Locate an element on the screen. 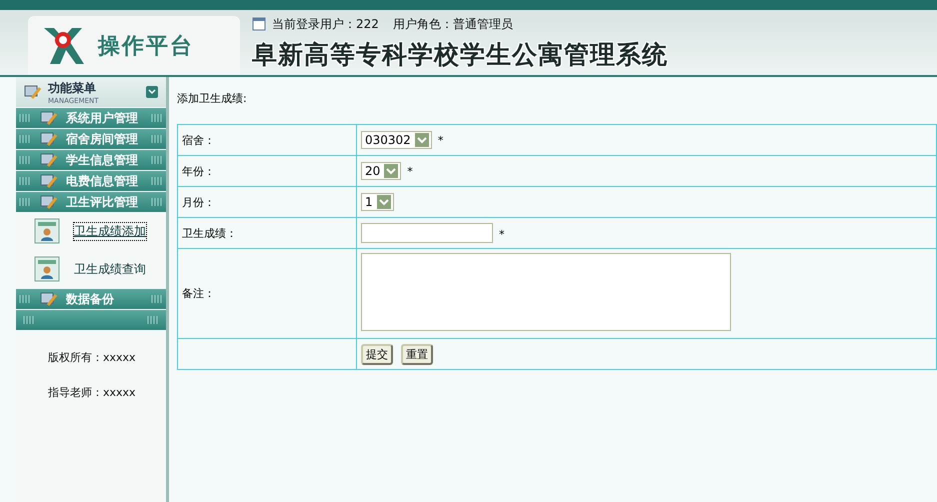 Image resolution: width=937 pixels, height=502 pixels. field-label: 年份： is located at coordinates (198, 171).